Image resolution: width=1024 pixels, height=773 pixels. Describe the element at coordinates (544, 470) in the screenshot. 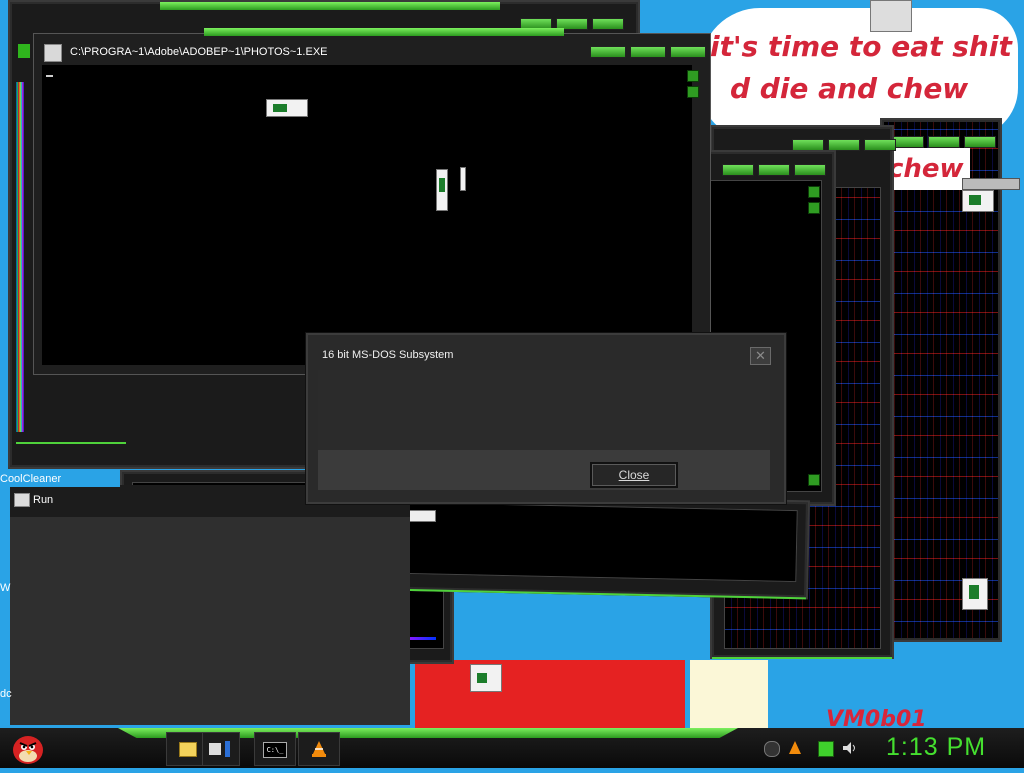

I see `dialog-footer: Close` at that location.